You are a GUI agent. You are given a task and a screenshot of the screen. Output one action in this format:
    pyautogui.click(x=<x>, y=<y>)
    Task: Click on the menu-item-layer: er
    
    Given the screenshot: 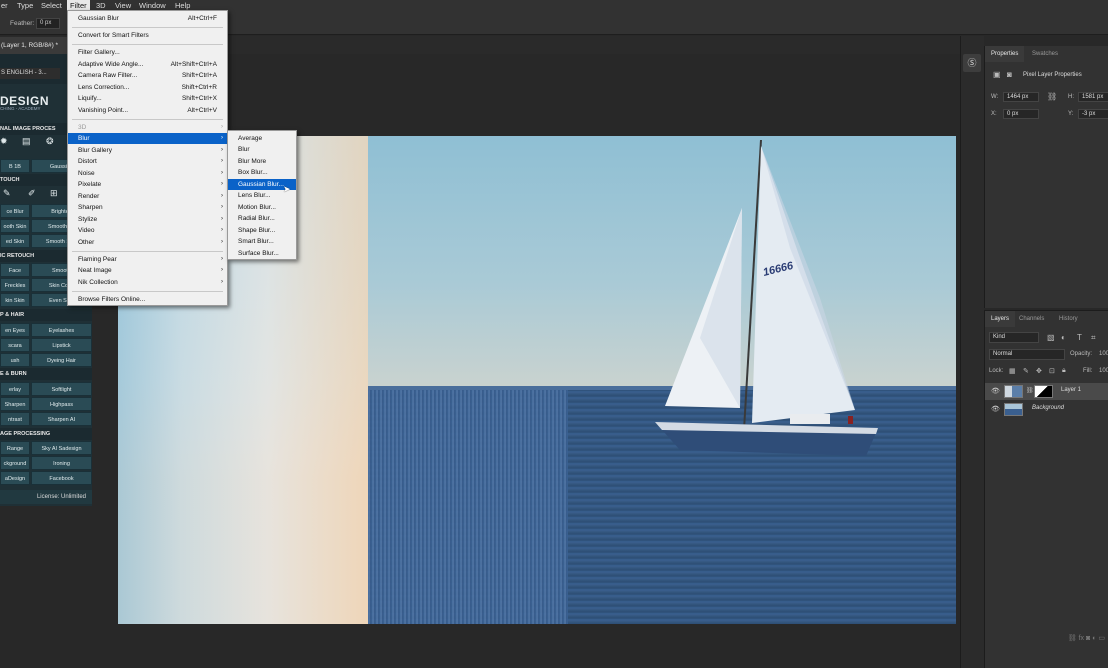 What is the action you would take?
    pyautogui.click(x=5, y=5)
    